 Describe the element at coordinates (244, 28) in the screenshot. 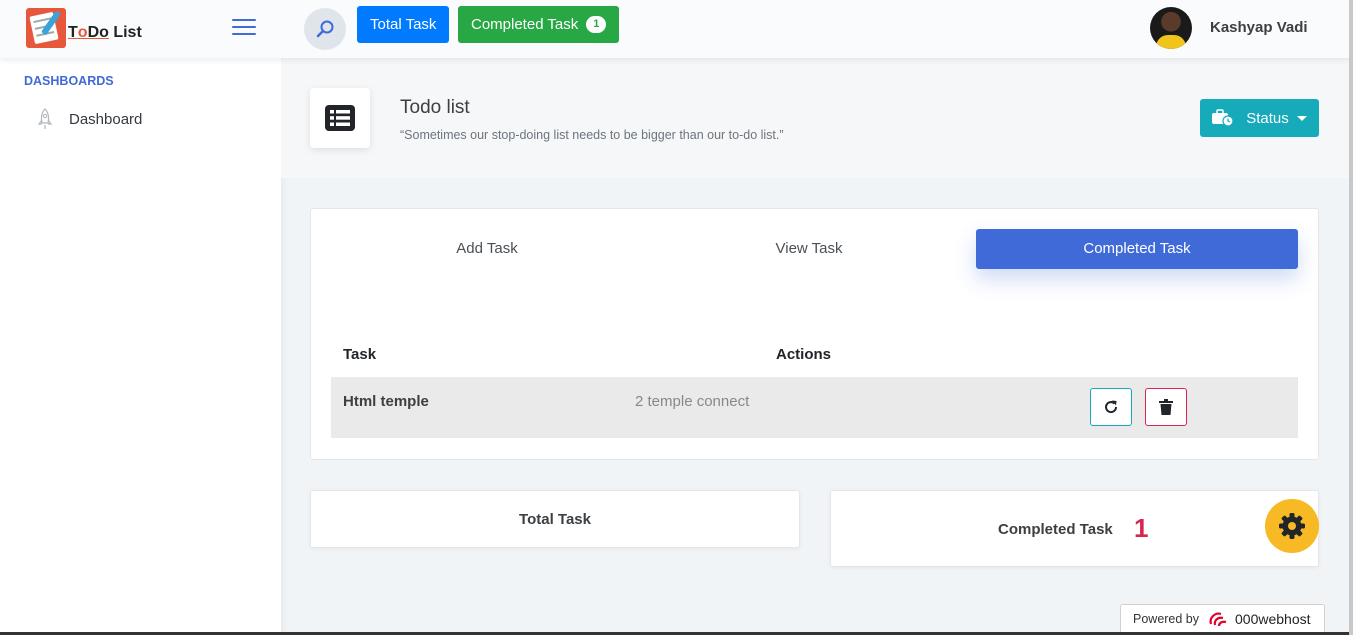

I see `menu-toggle-icon` at that location.